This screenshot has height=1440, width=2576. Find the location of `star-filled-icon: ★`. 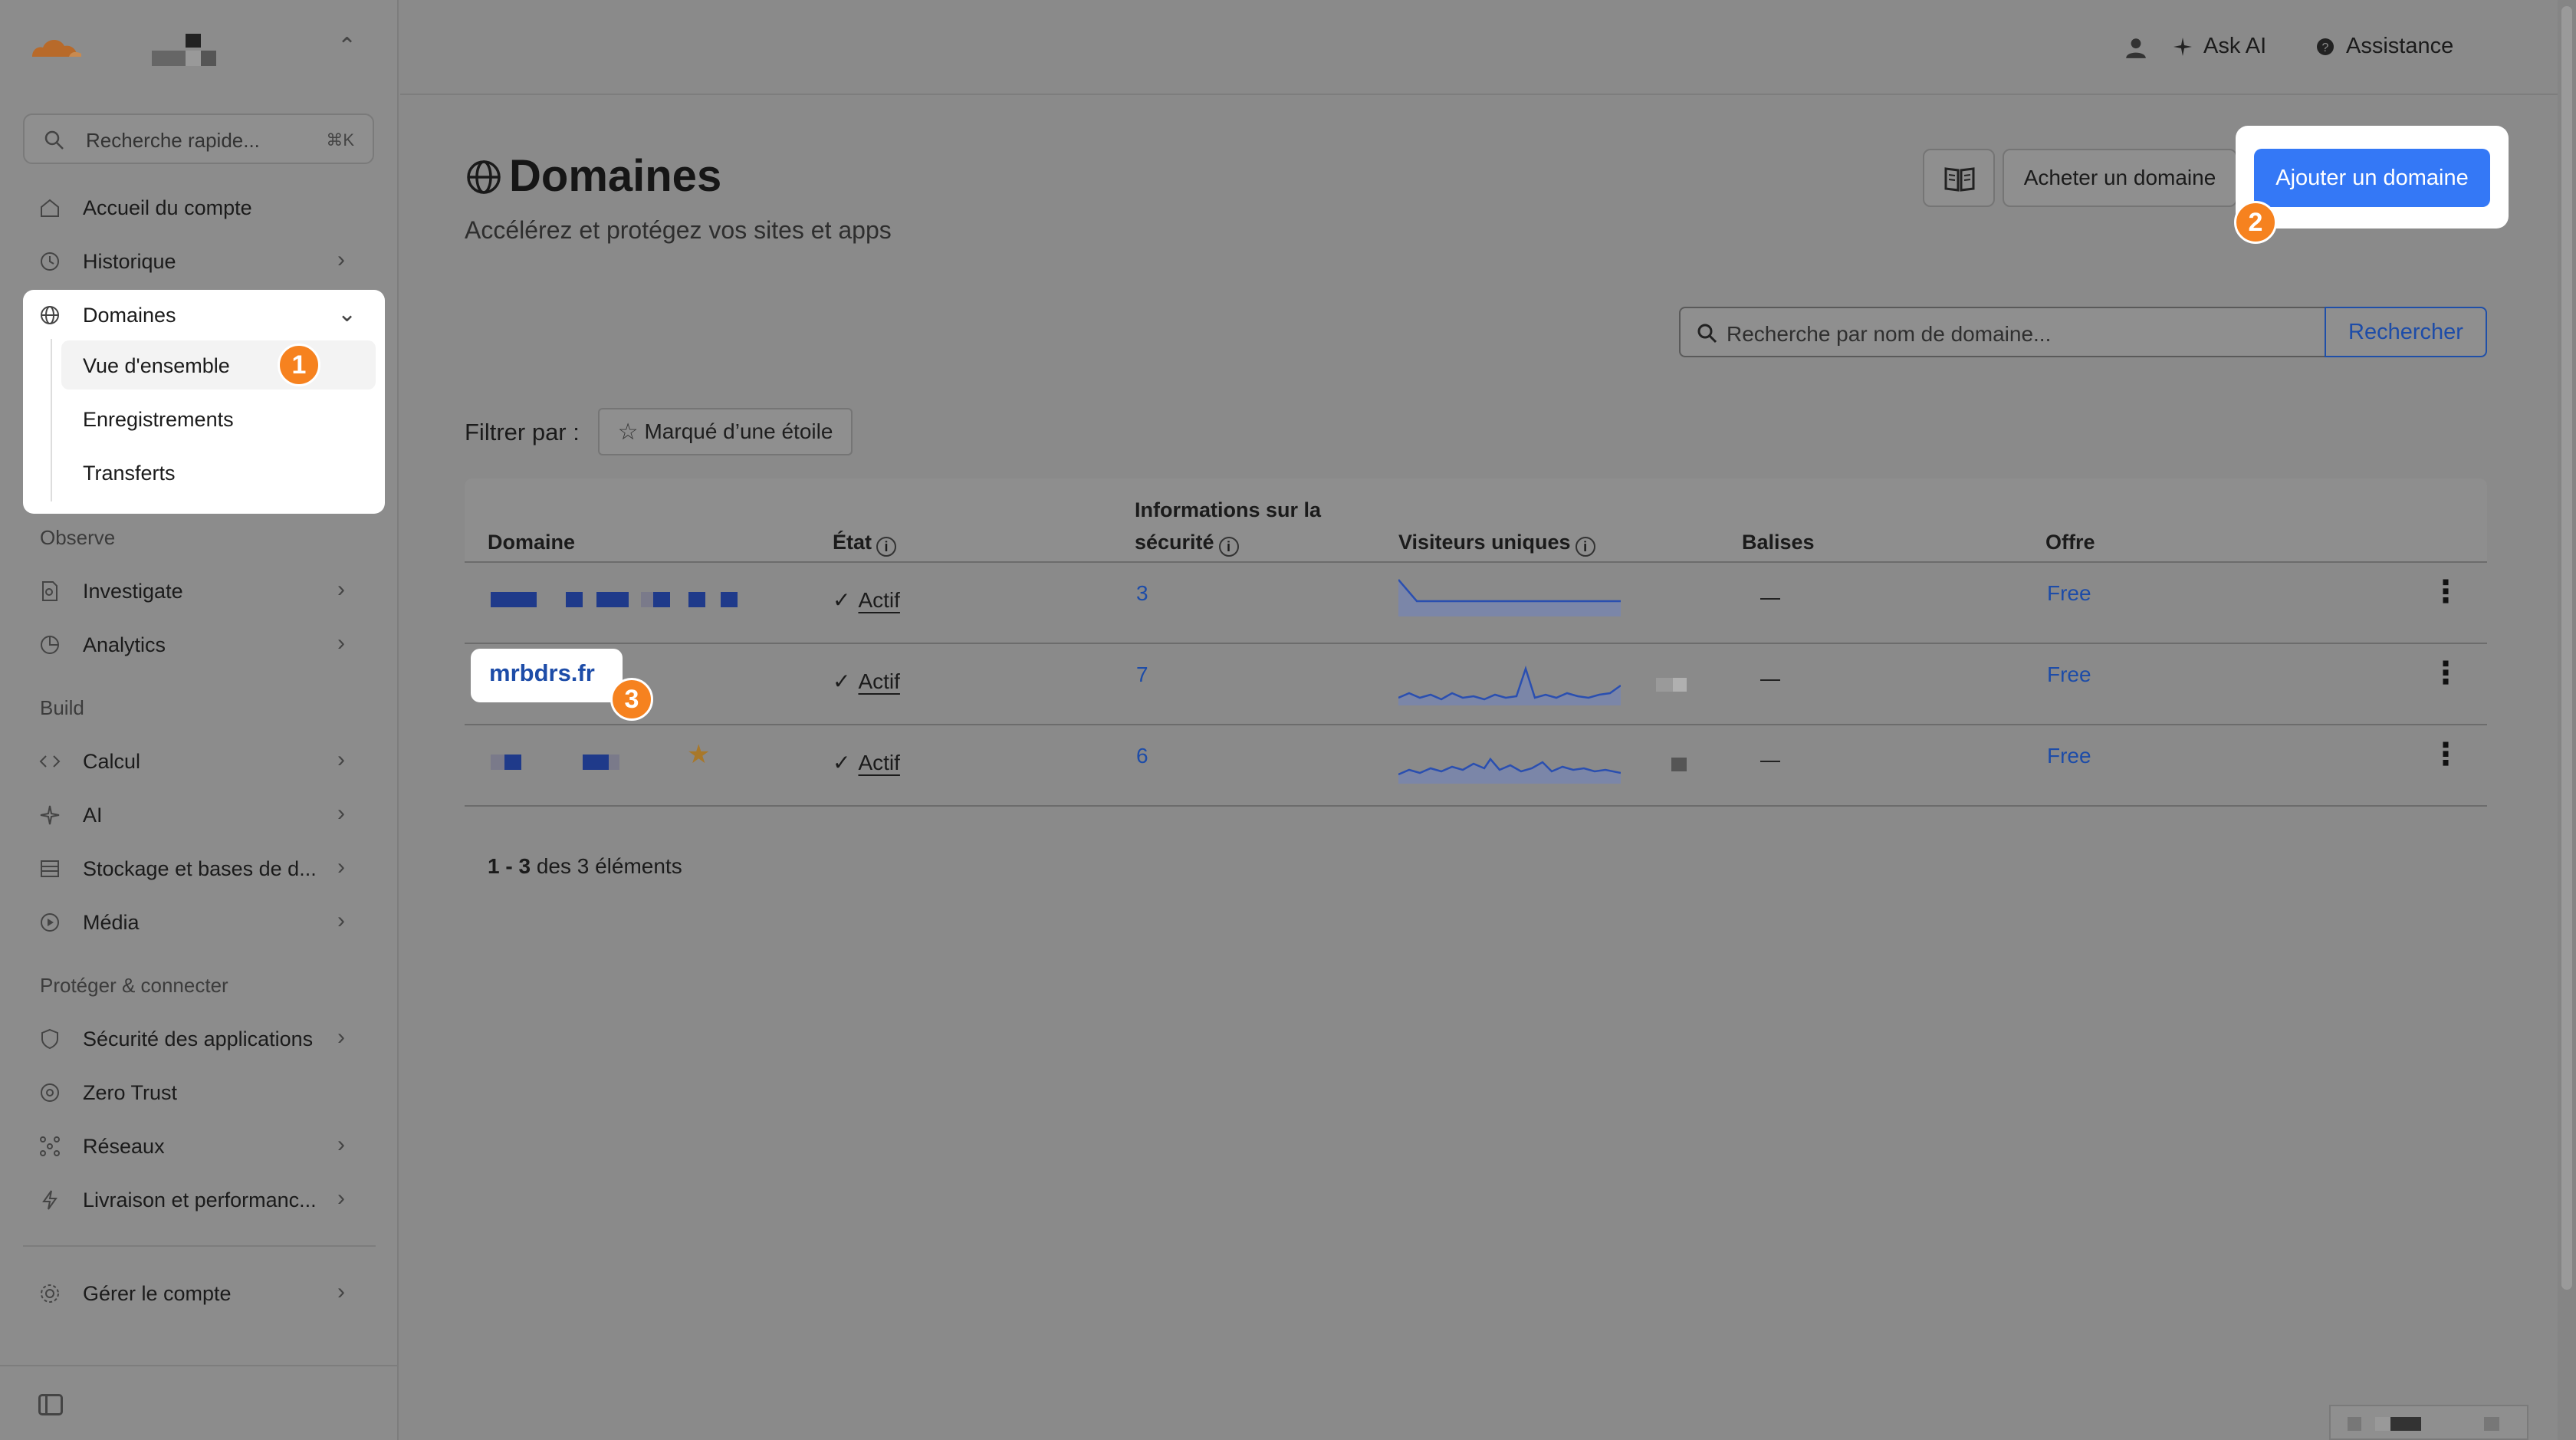

star-filled-icon: ★ is located at coordinates (698, 754).